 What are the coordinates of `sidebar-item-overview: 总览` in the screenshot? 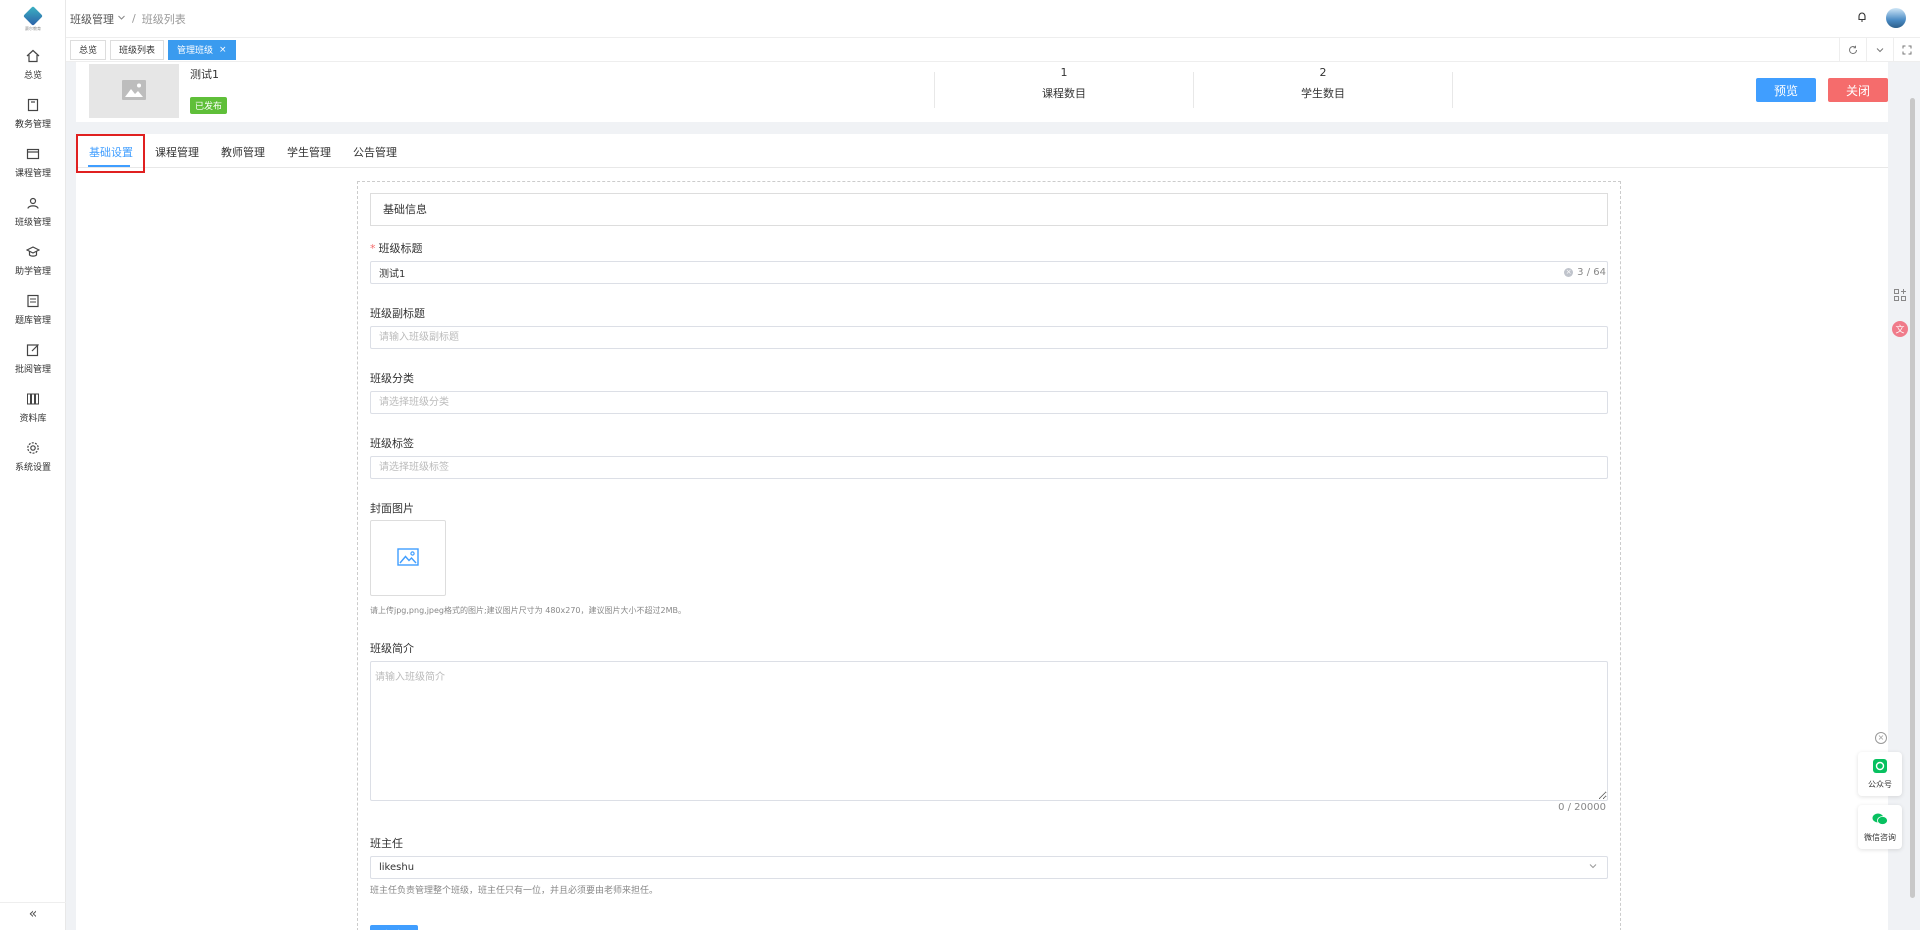 It's located at (33, 64).